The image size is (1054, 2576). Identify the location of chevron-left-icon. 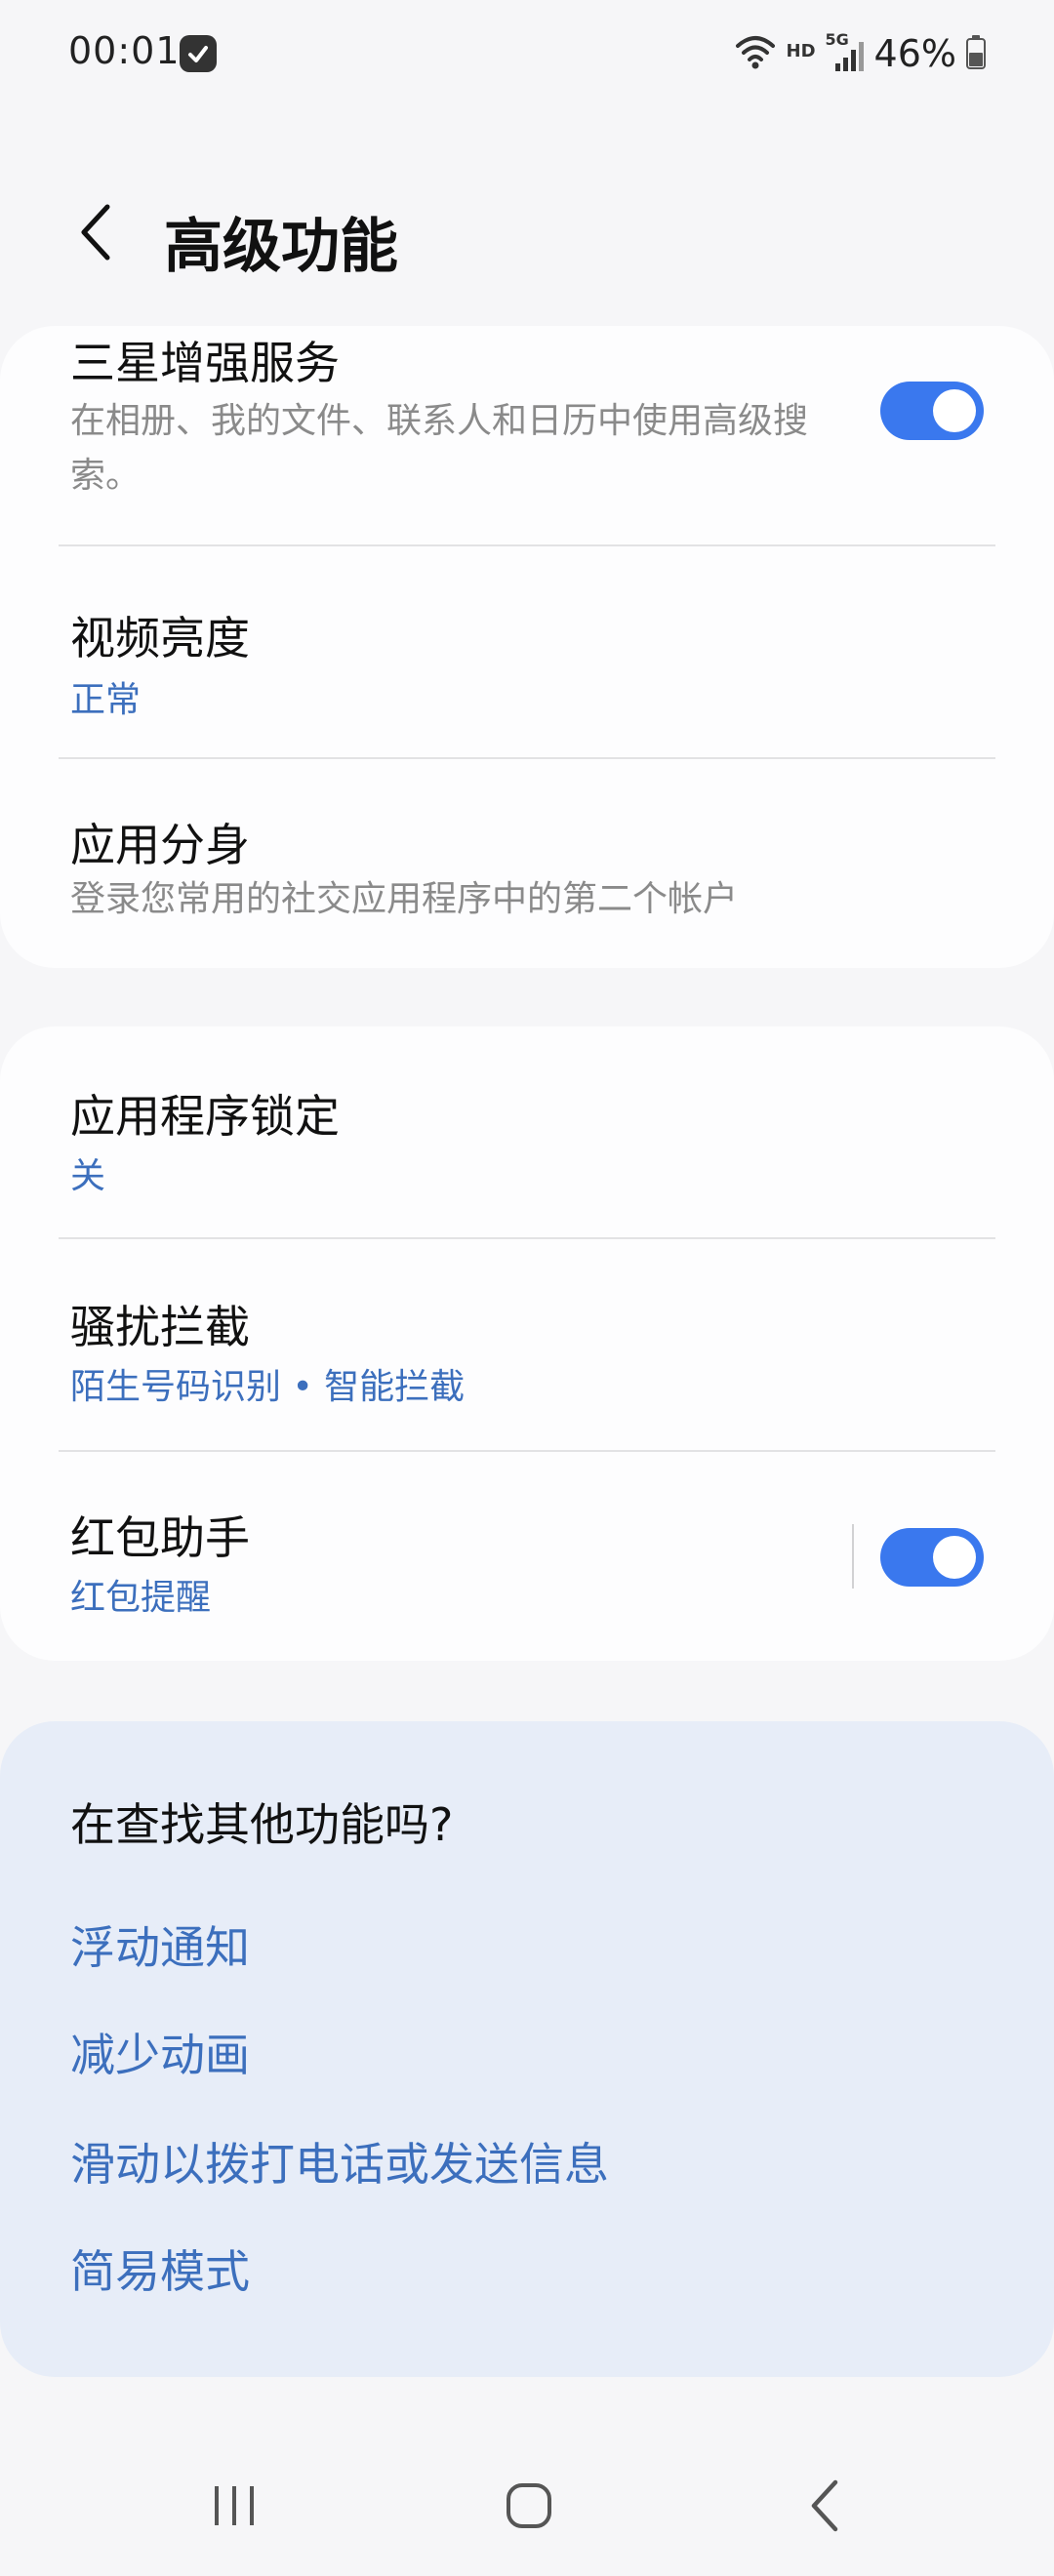
(96, 234).